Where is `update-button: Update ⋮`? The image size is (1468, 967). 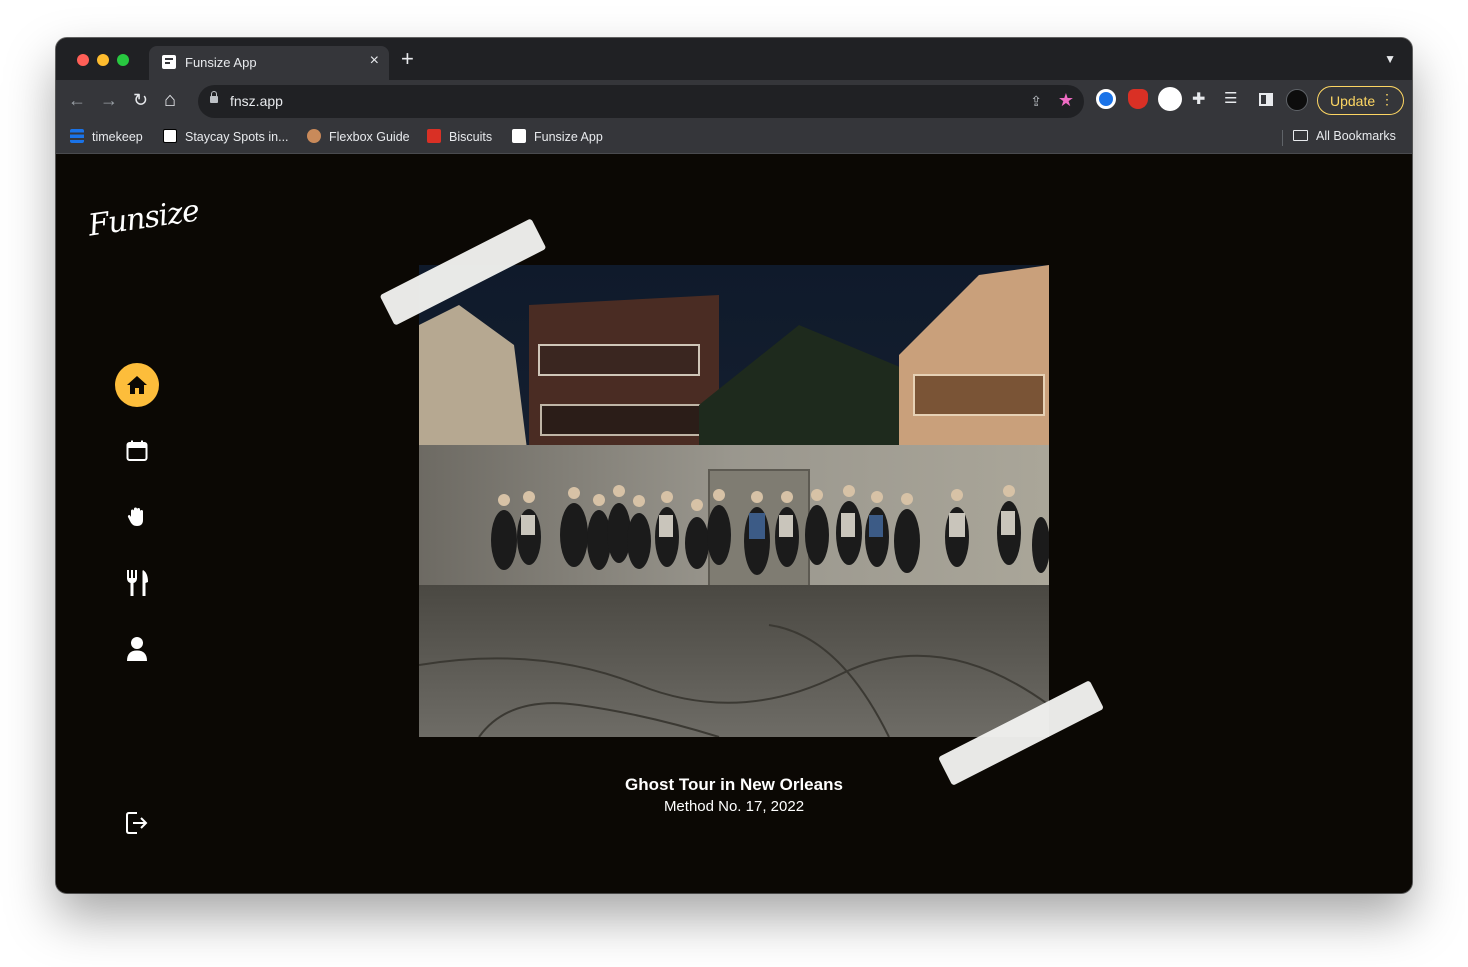
update-button: Update ⋮ is located at coordinates (1360, 100).